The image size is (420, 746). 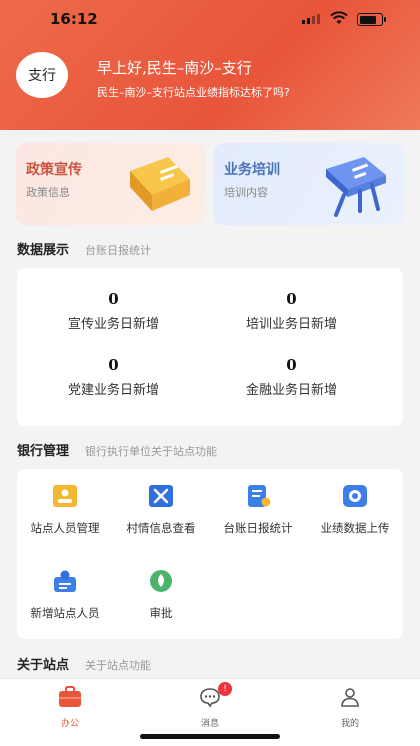 I want to click on status-bar: 16:12, so click(x=210, y=20).